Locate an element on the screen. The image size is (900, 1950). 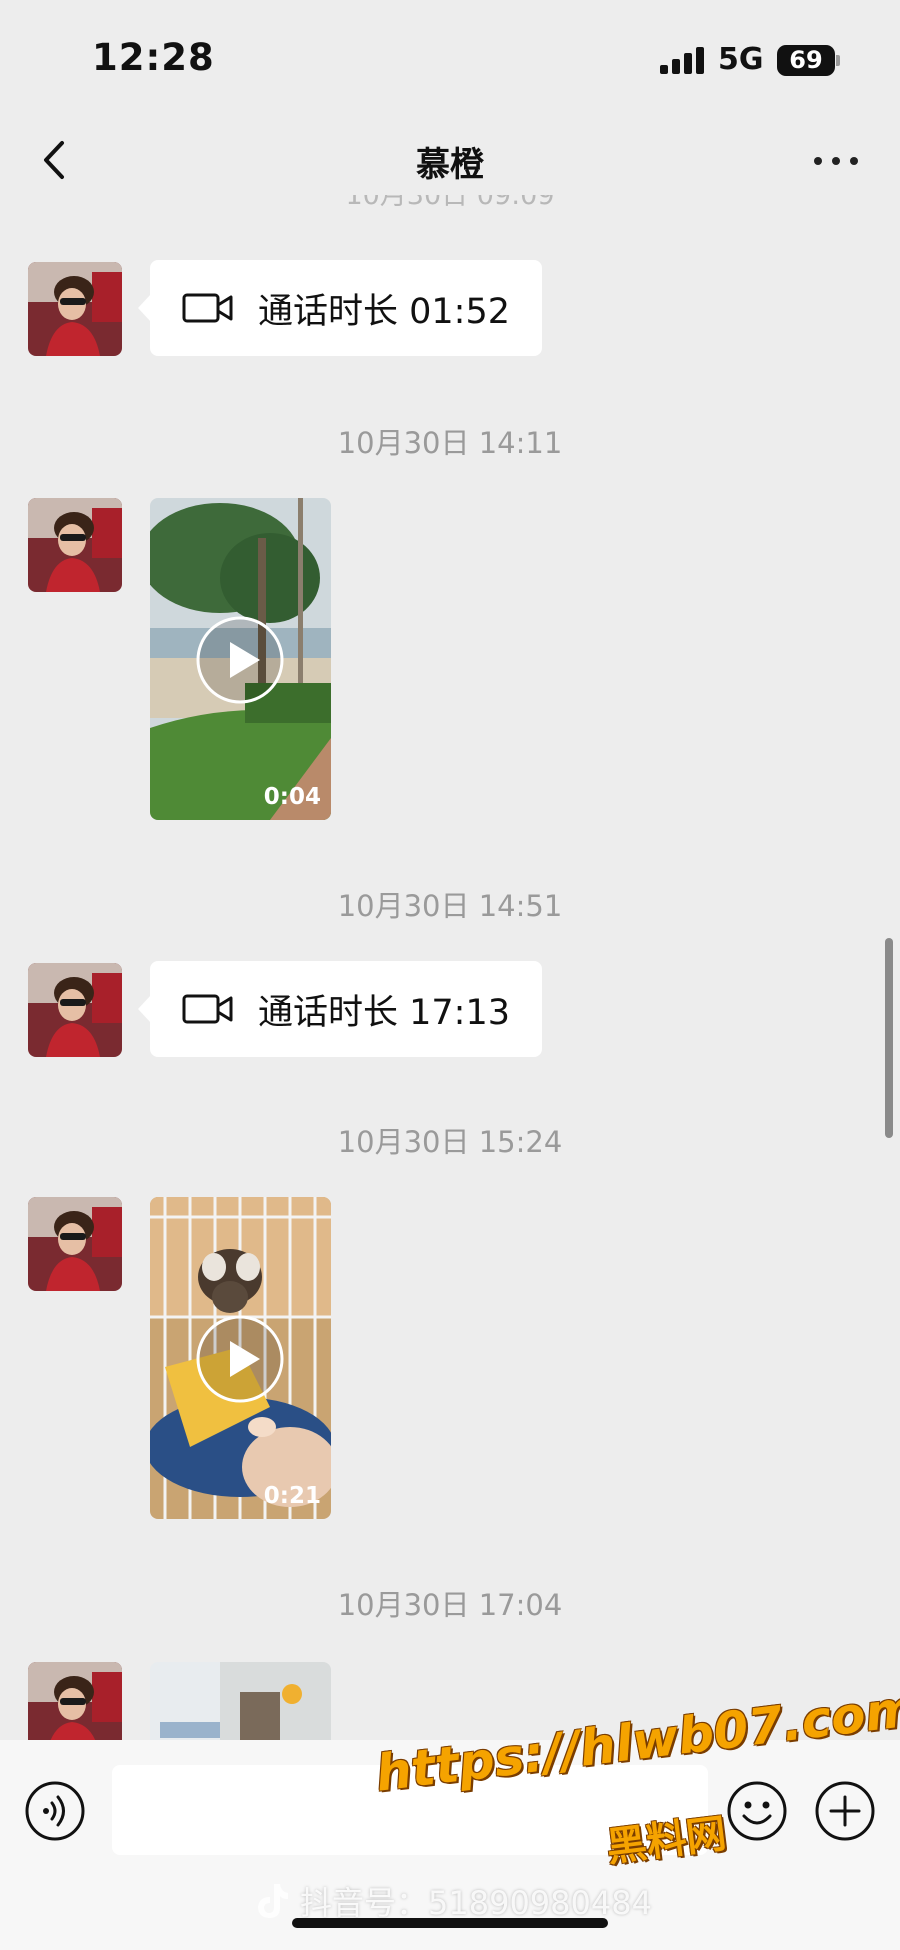
video-message: 0:04 is located at coordinates (240, 659).